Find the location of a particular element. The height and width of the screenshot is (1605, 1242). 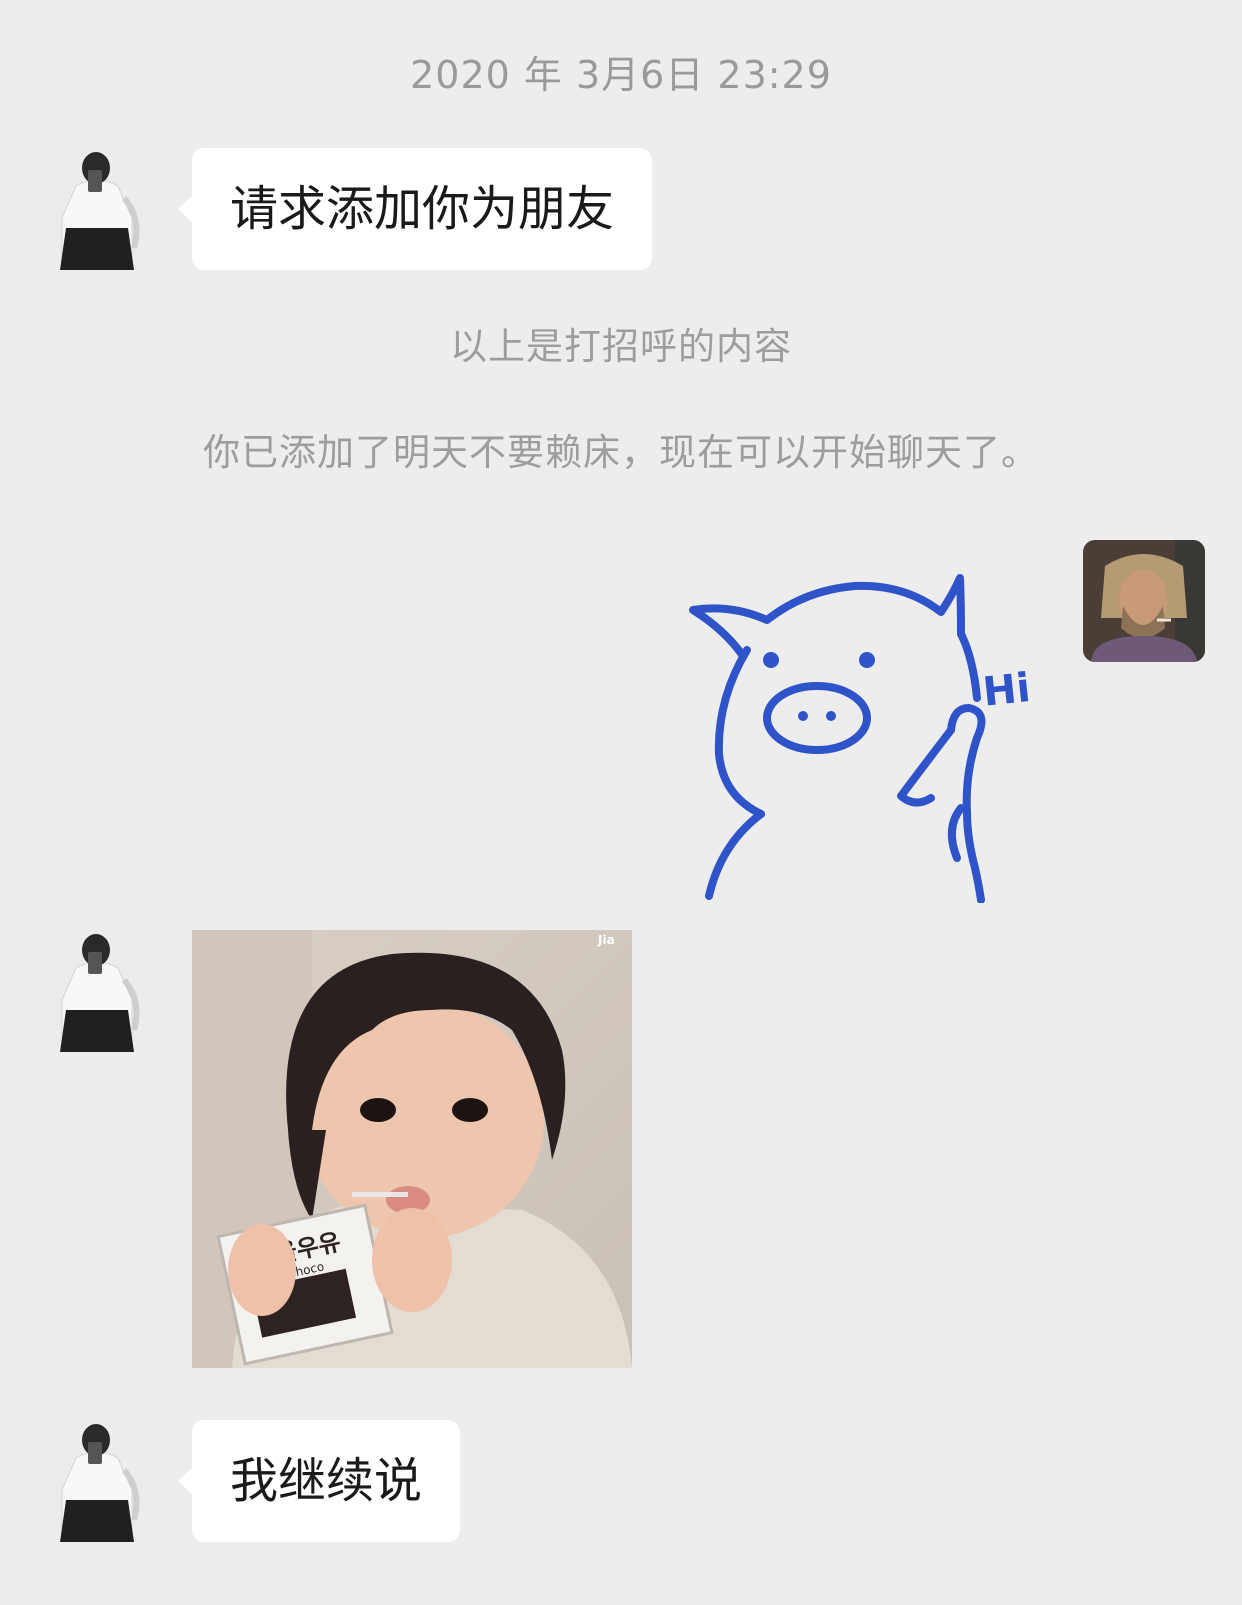

sticker-hi-text: Hi is located at coordinates (1007, 690).